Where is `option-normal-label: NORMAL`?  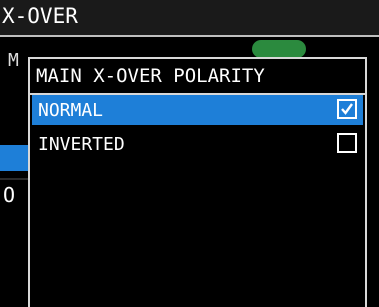 option-normal-label: NORMAL is located at coordinates (71, 110).